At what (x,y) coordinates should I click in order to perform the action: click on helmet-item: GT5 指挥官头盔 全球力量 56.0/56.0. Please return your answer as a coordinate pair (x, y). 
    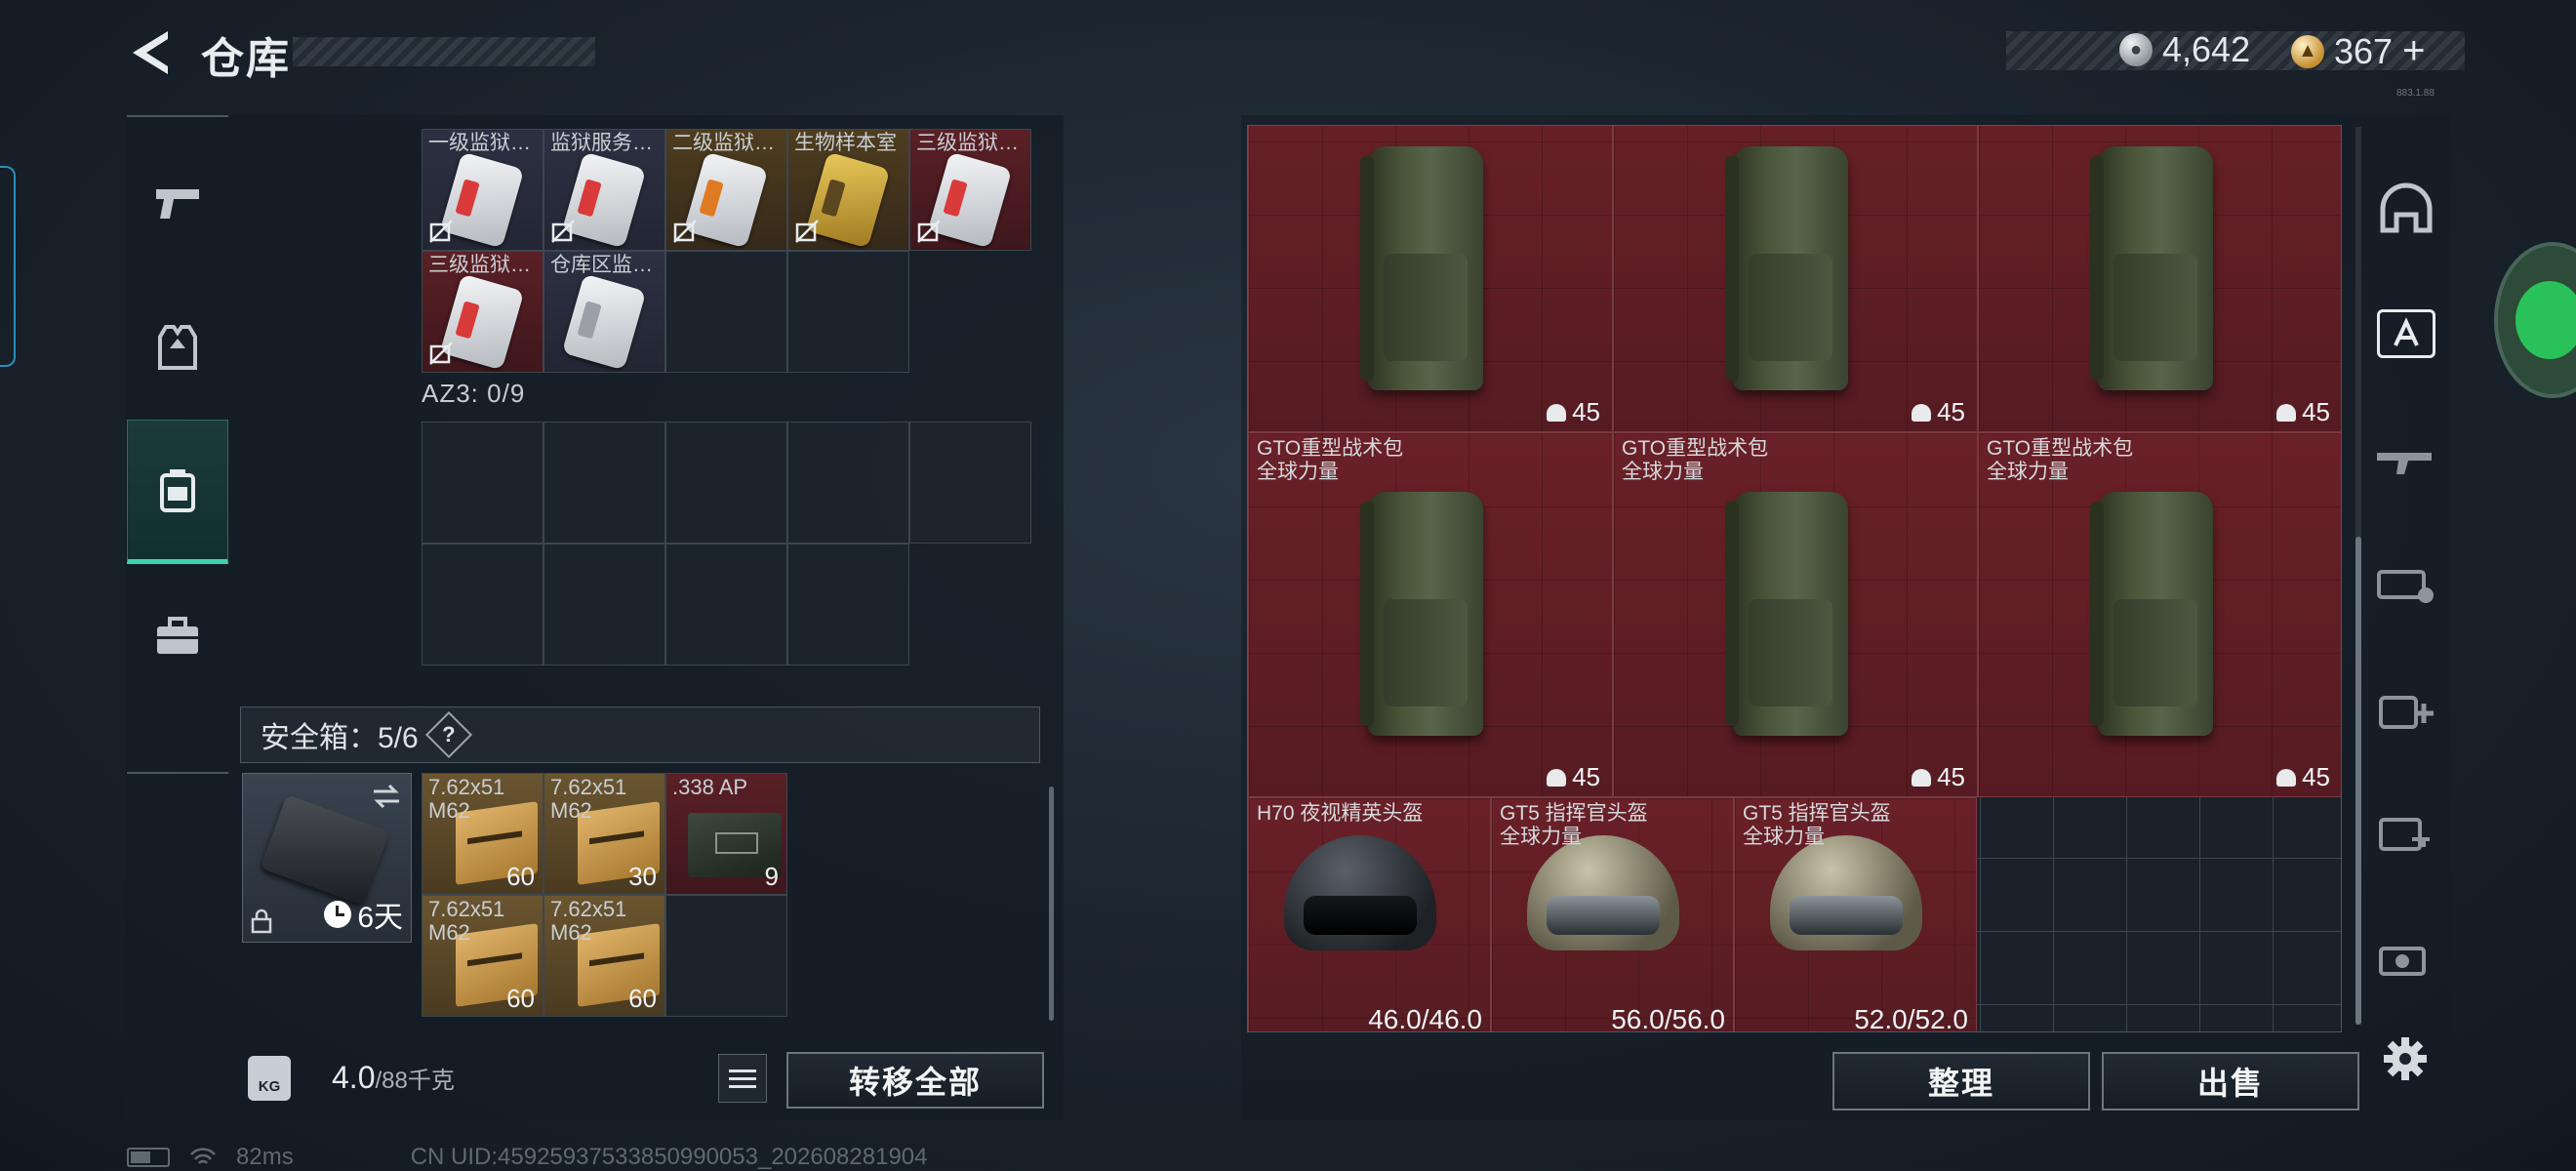
    Looking at the image, I should click on (1612, 914).